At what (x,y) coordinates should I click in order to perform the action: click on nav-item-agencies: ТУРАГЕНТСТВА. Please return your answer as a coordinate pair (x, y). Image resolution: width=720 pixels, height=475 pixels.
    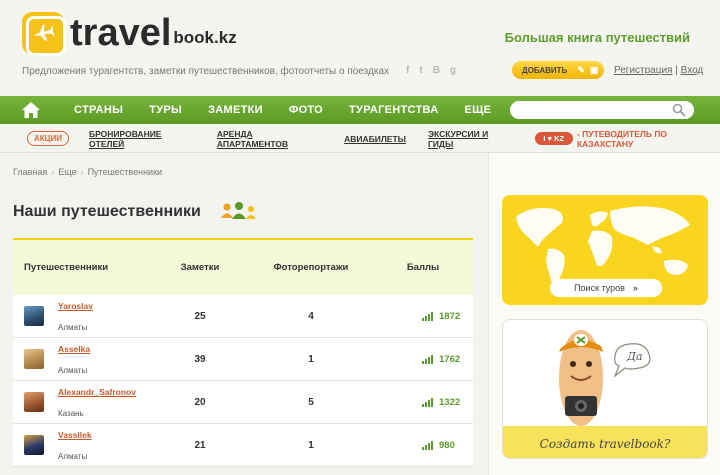
    Looking at the image, I should click on (393, 110).